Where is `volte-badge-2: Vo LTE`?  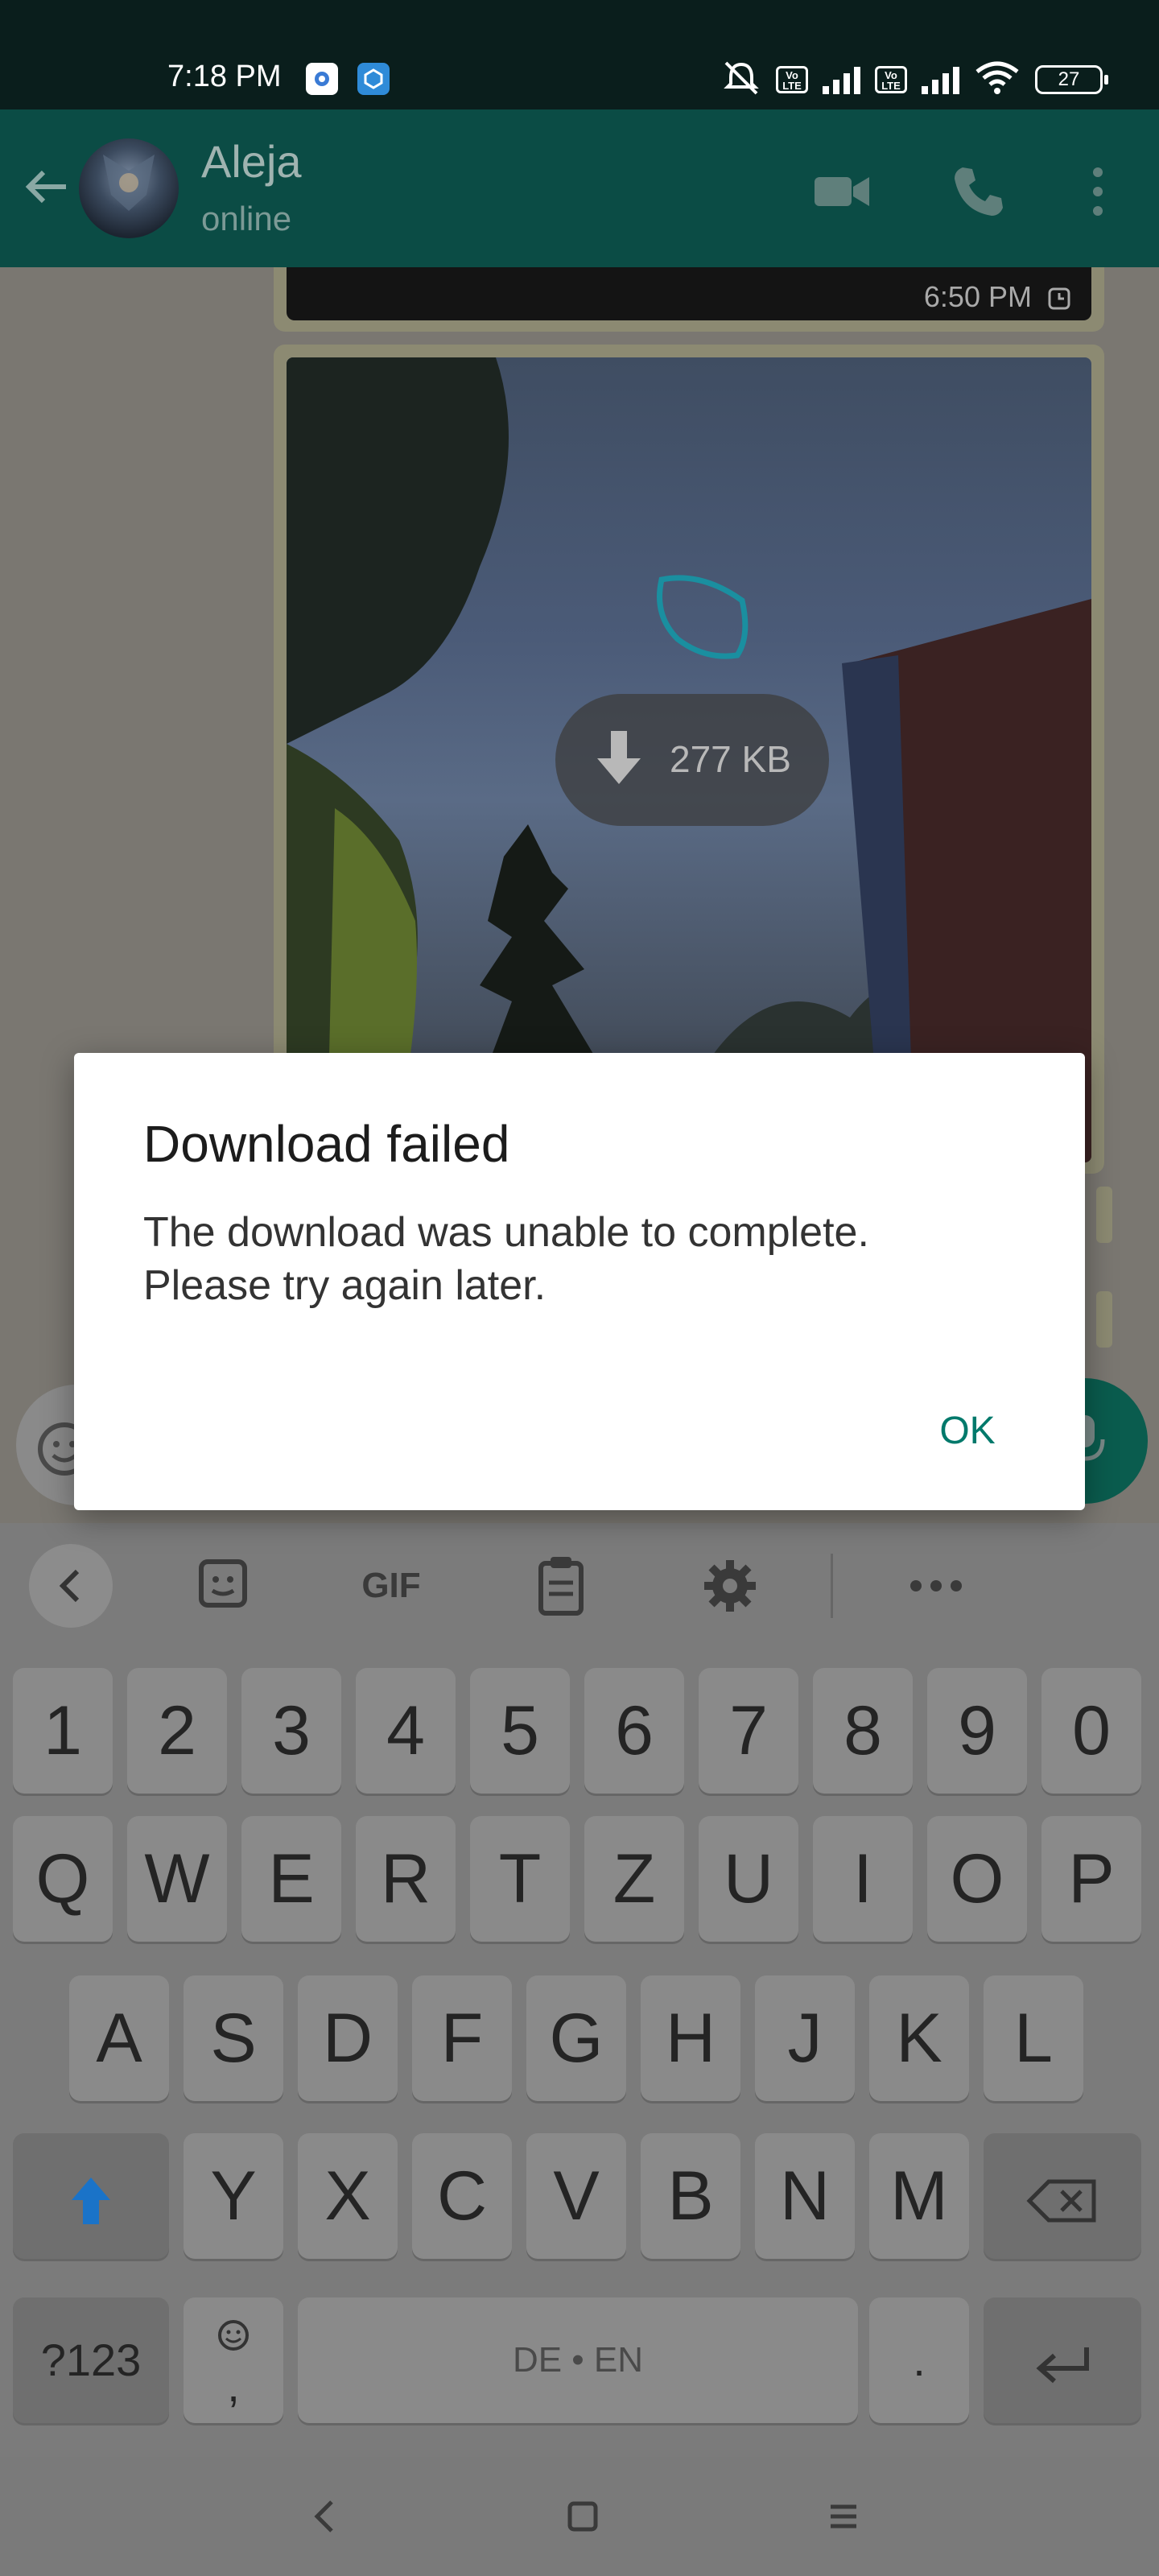 volte-badge-2: Vo LTE is located at coordinates (891, 79).